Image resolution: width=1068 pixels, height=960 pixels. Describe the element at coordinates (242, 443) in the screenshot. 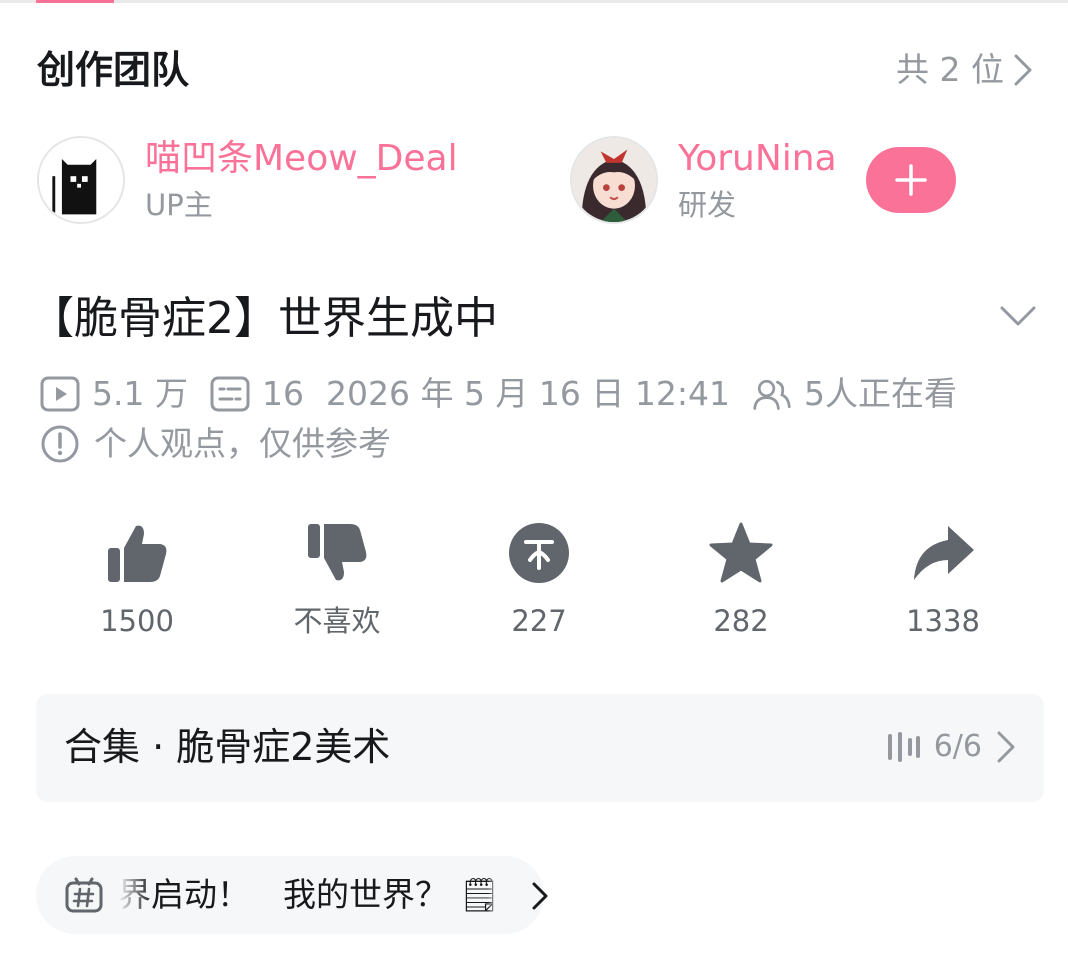

I see `notice-text: 个人观点，仅供参考` at that location.